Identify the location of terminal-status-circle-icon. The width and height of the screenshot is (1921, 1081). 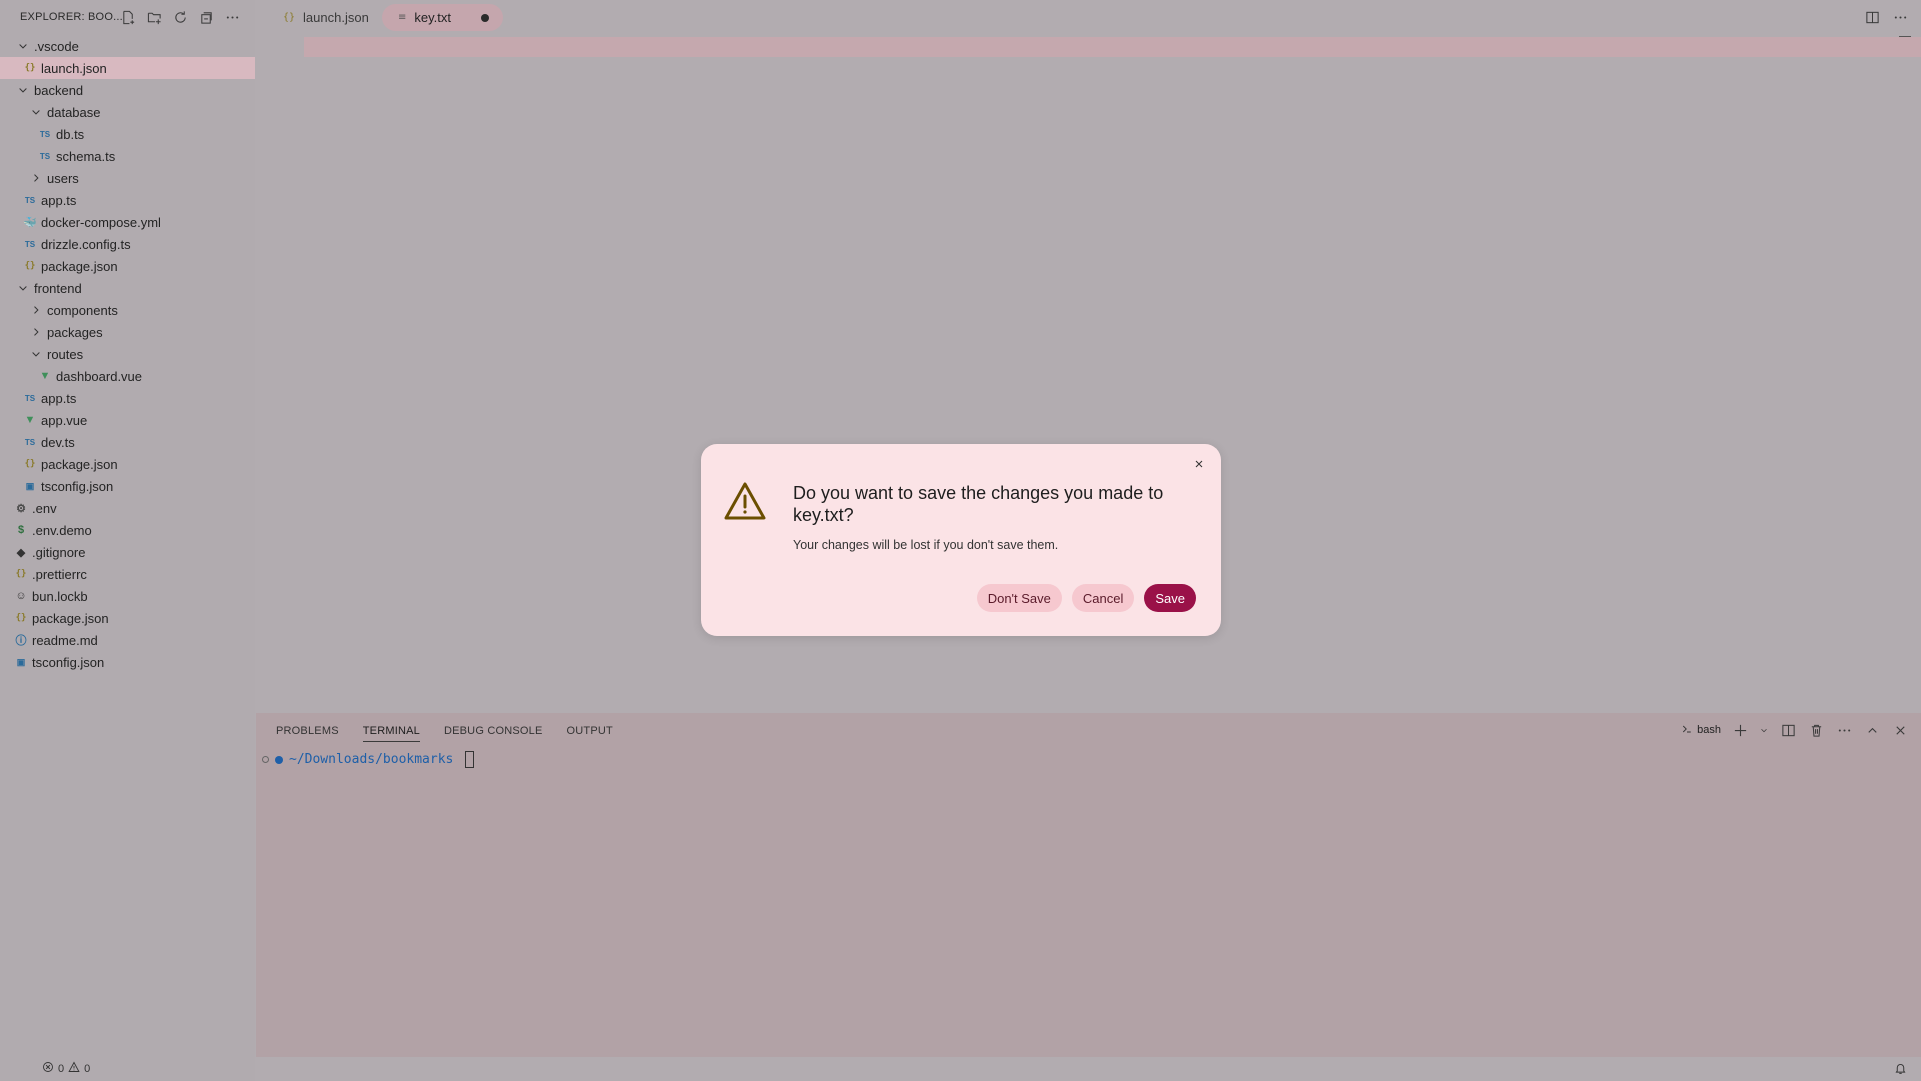
(265, 759).